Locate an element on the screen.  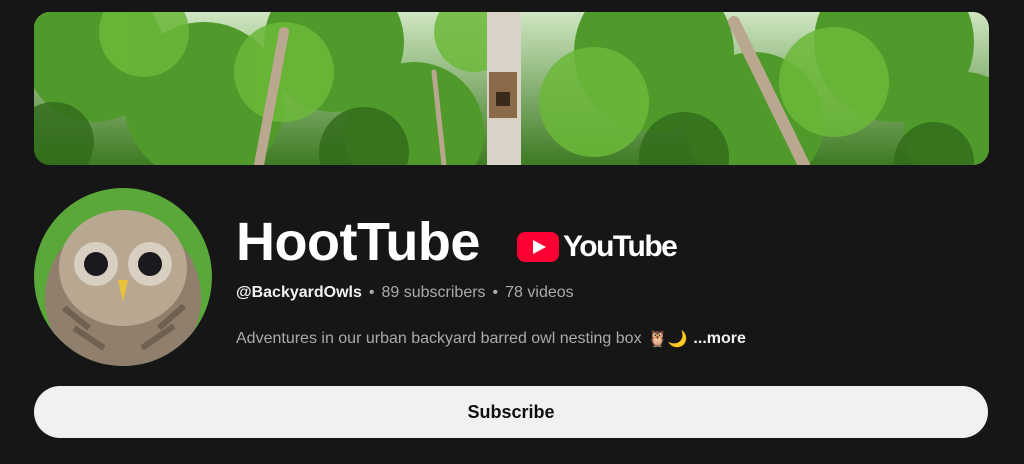
video-count: 78 videos is located at coordinates (539, 292).